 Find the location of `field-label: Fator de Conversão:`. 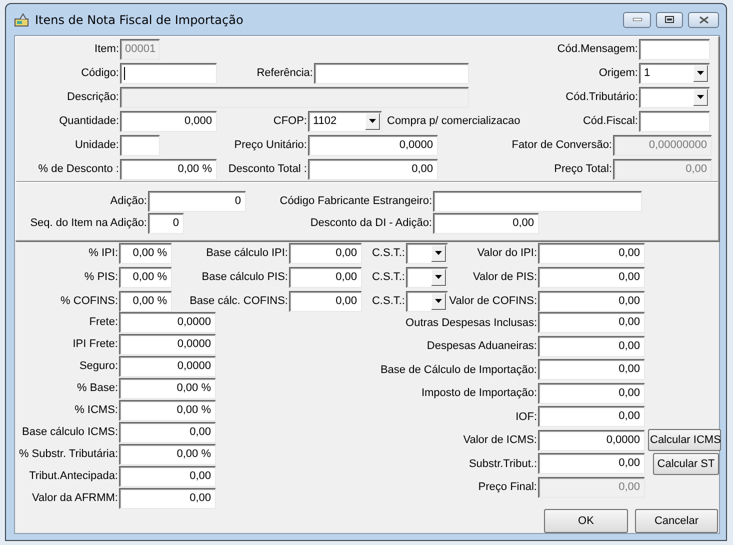

field-label: Fator de Conversão: is located at coordinates (562, 145).